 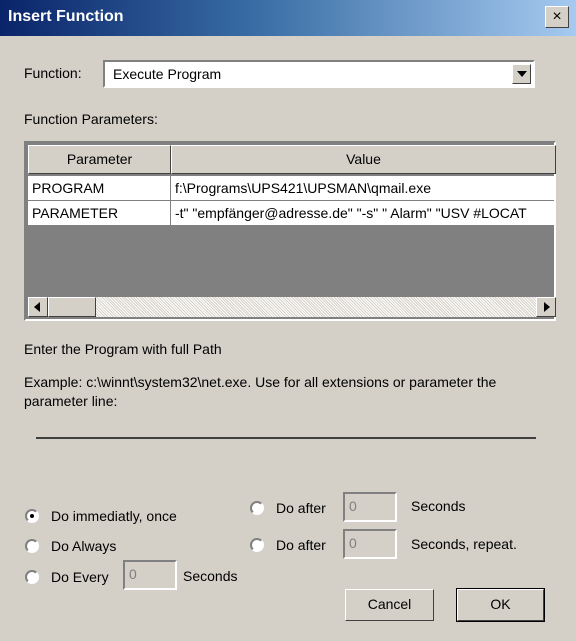 What do you see at coordinates (99, 188) in the screenshot?
I see `parameter-name-cell: PROGRAM` at bounding box center [99, 188].